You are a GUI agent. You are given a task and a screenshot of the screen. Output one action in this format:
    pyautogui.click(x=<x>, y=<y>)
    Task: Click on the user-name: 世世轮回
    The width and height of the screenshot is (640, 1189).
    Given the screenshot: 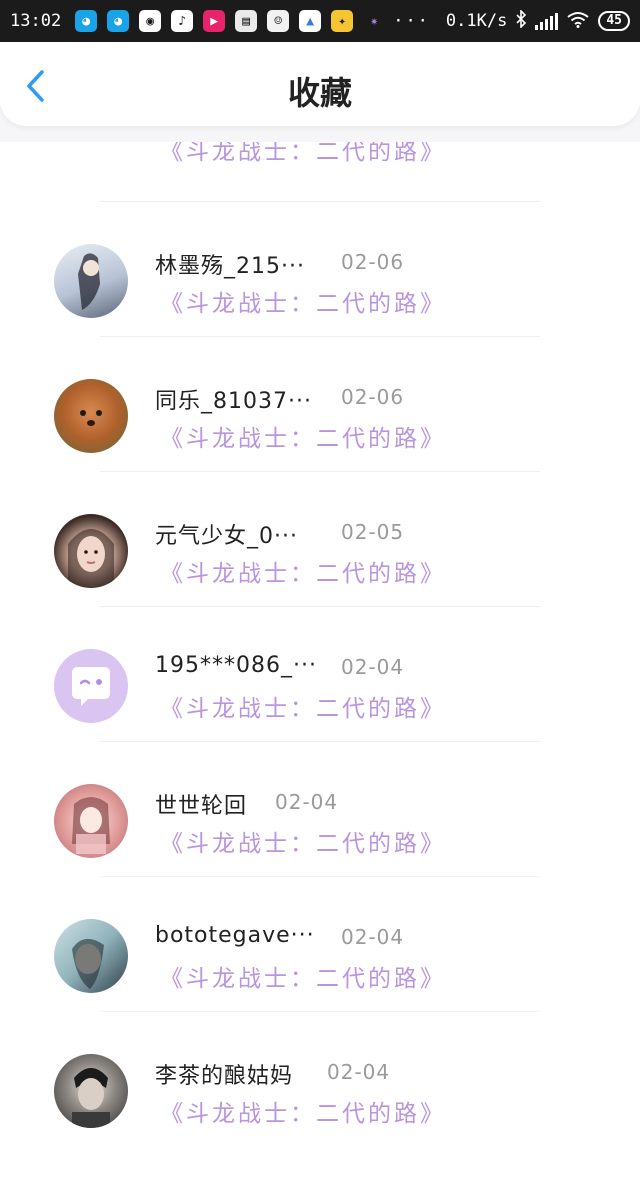 What is the action you would take?
    pyautogui.click(x=201, y=806)
    